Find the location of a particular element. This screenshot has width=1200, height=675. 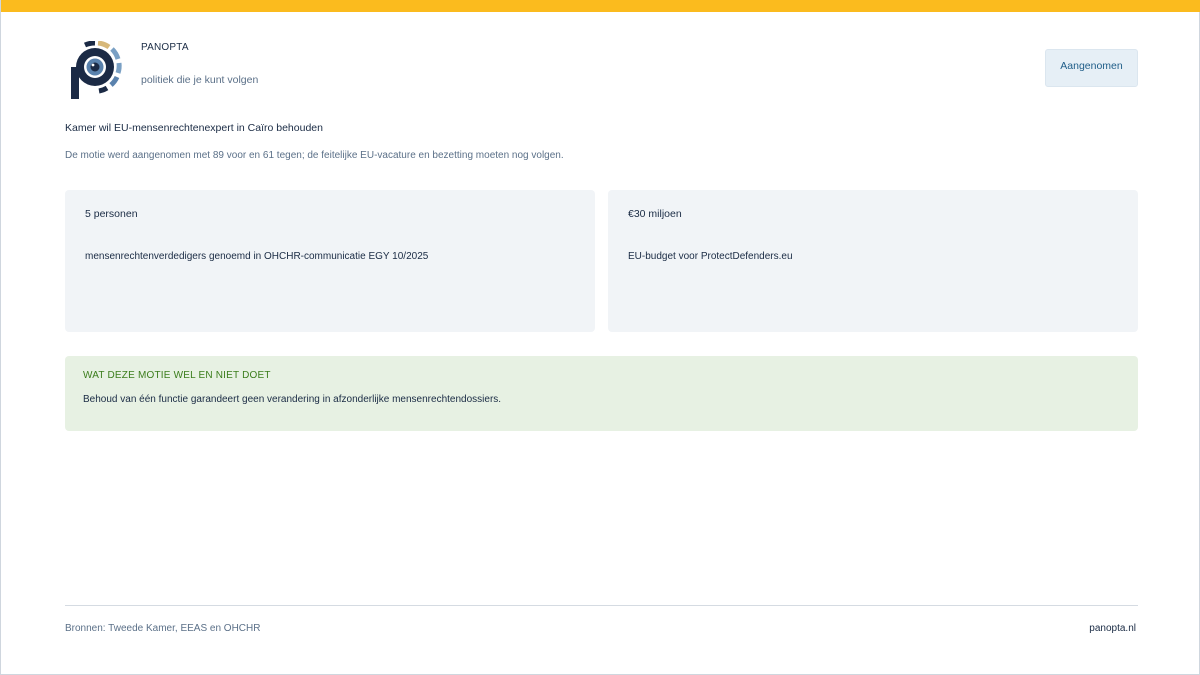

accent-bar is located at coordinates (600, 6).